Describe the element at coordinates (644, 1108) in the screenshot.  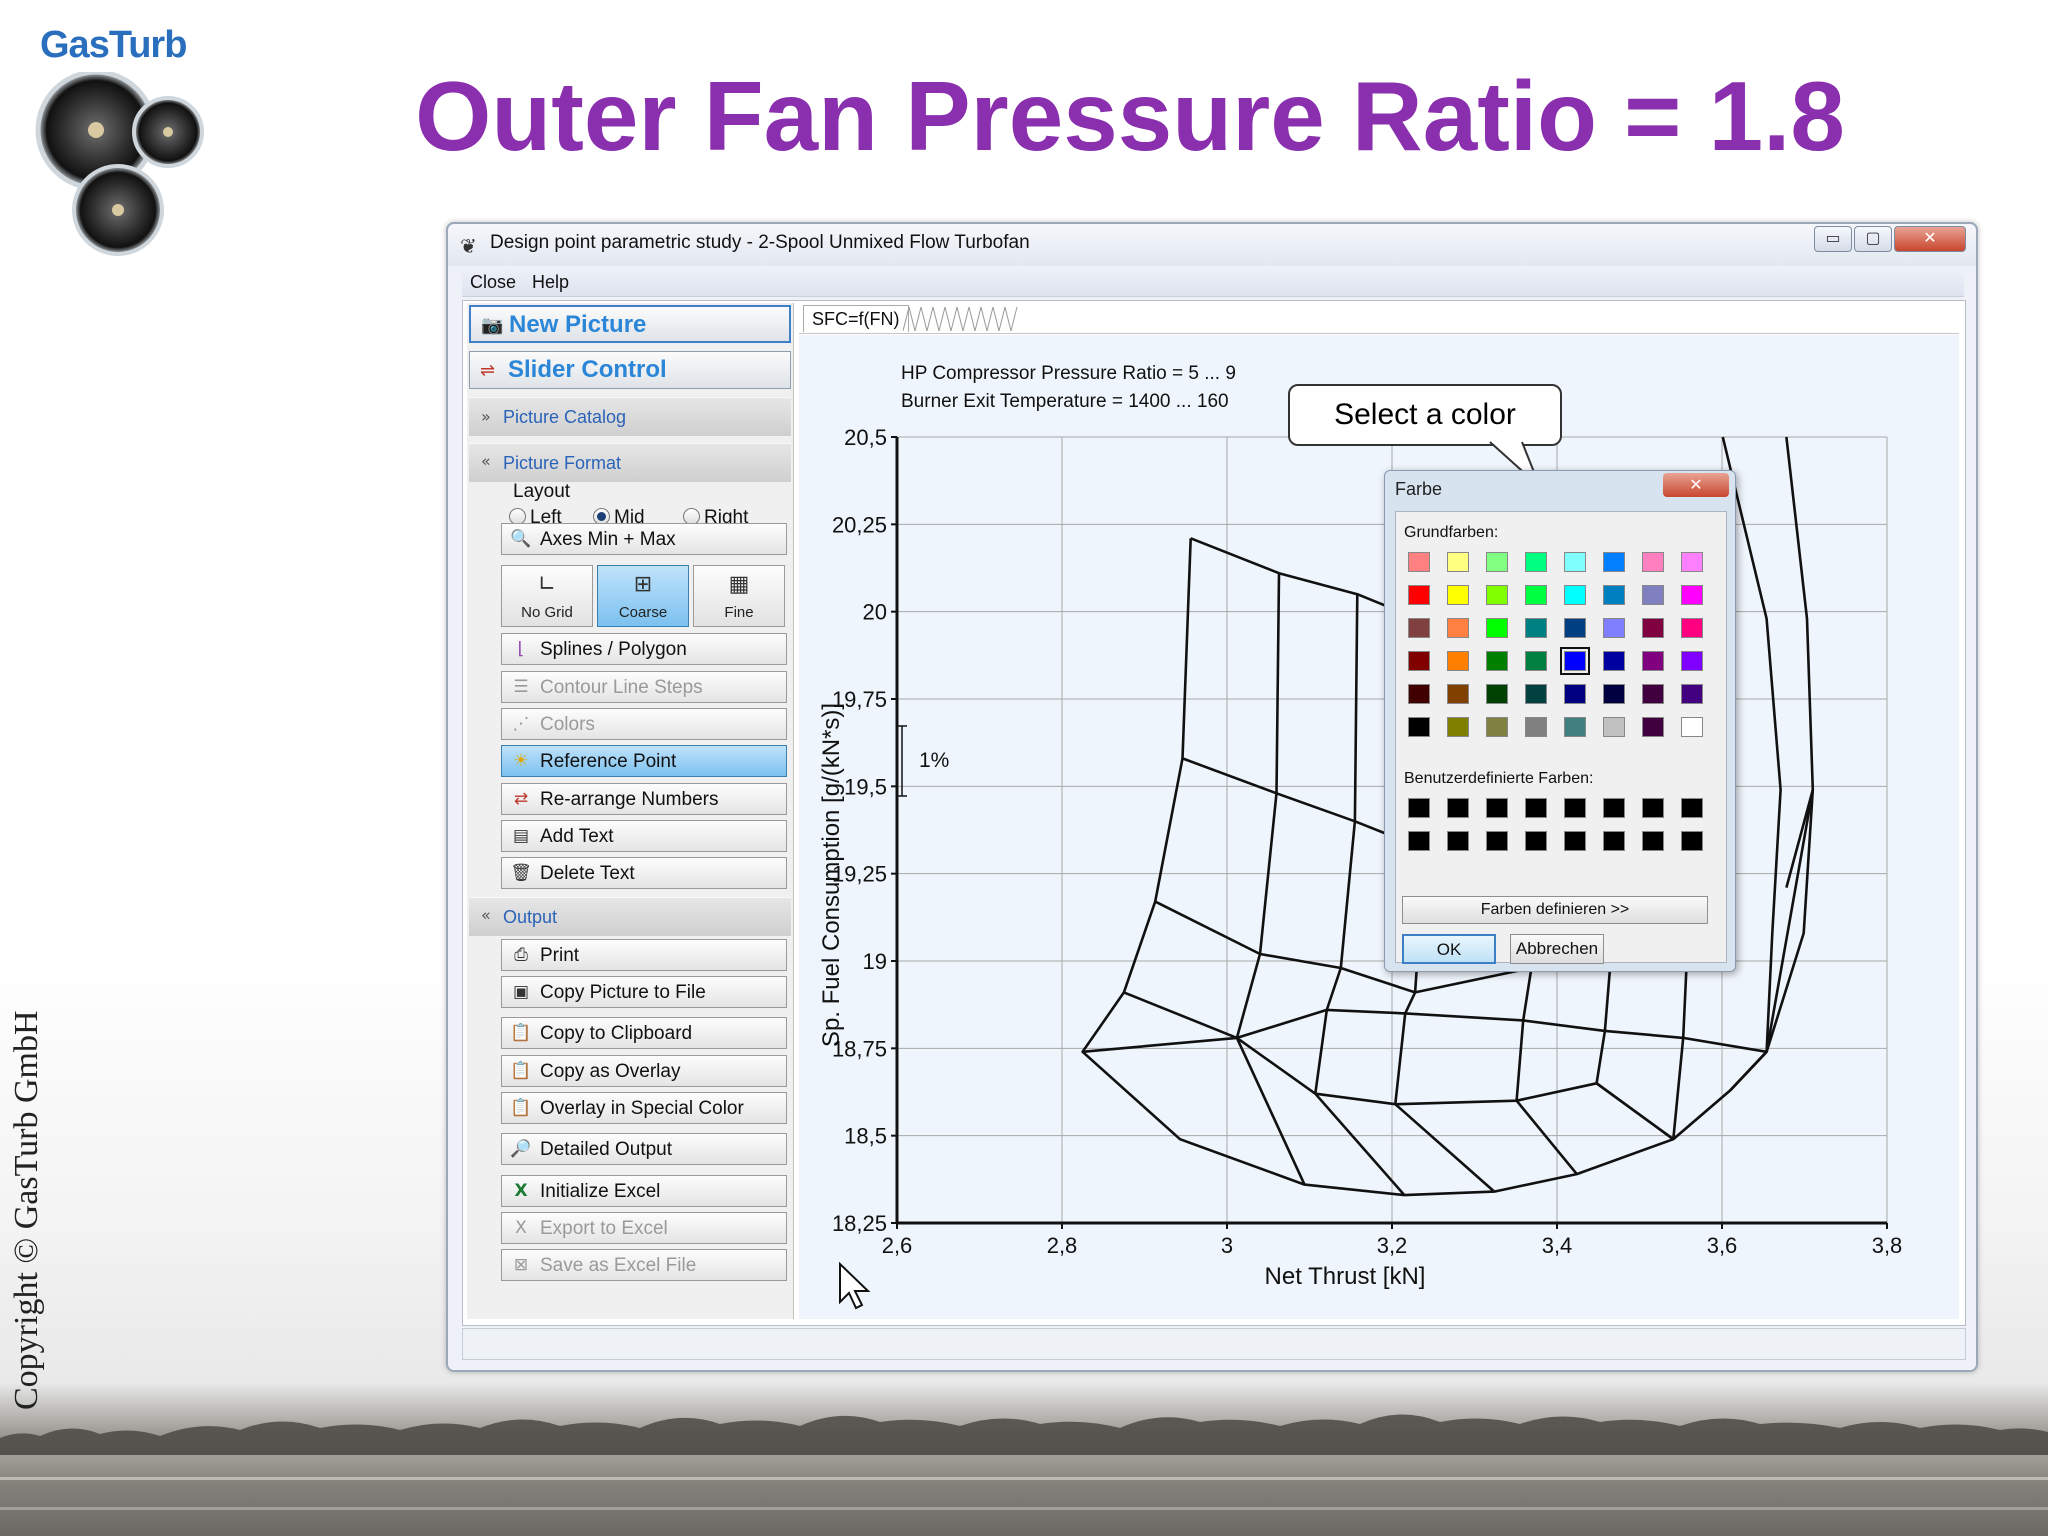
I see `overlay-special-color-button: 📋 Overlay in Special Color` at that location.